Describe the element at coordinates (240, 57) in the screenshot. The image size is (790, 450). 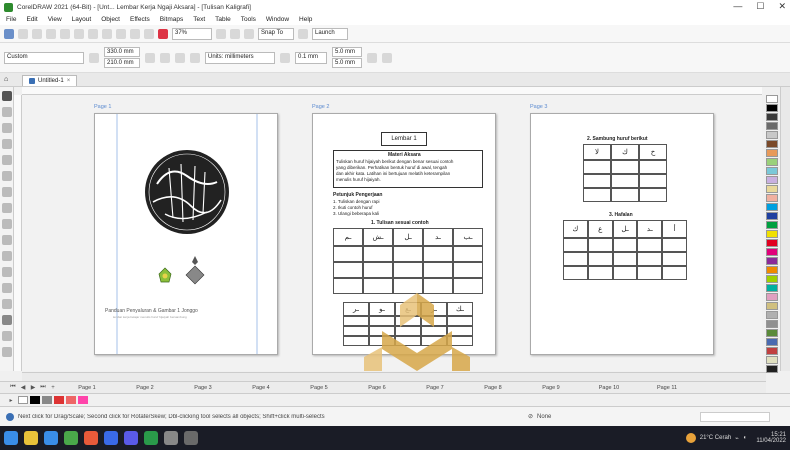
I see `units-select: Units: millimeters` at that location.